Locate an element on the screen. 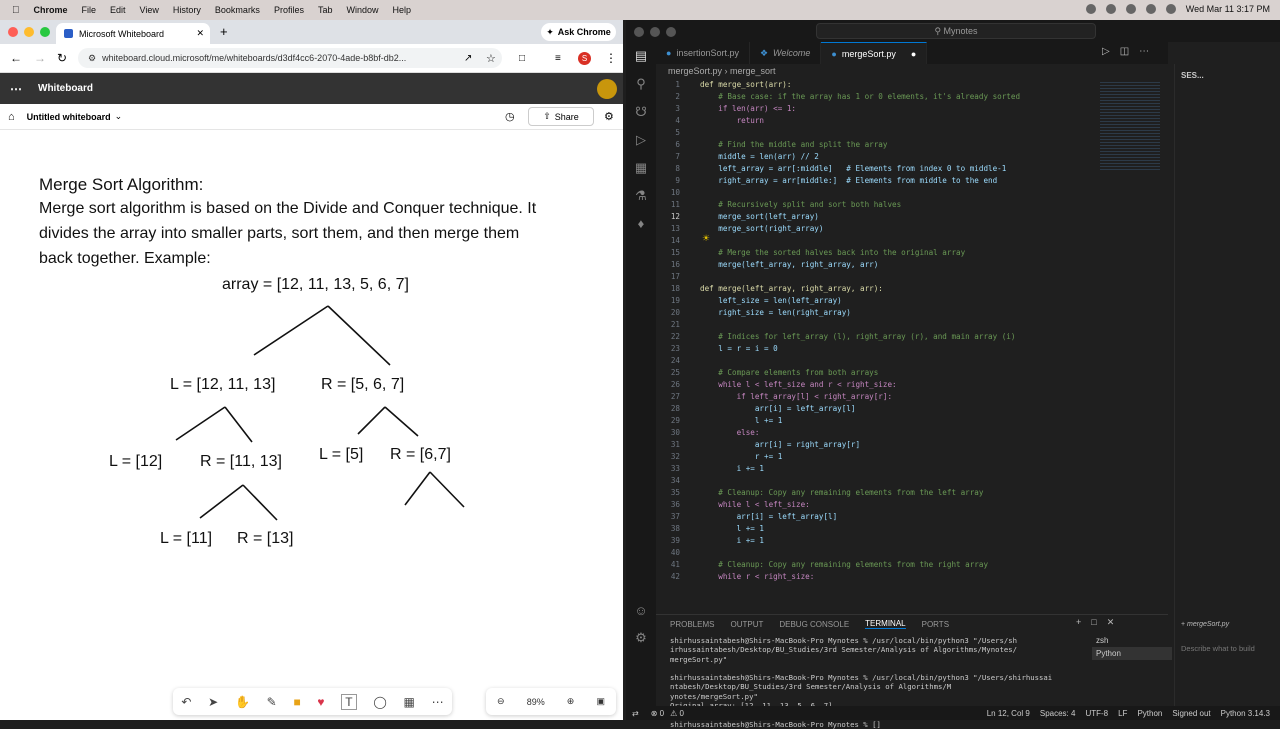  tab-insertion-sort: ● insertionSort.py is located at coordinates (703, 53).